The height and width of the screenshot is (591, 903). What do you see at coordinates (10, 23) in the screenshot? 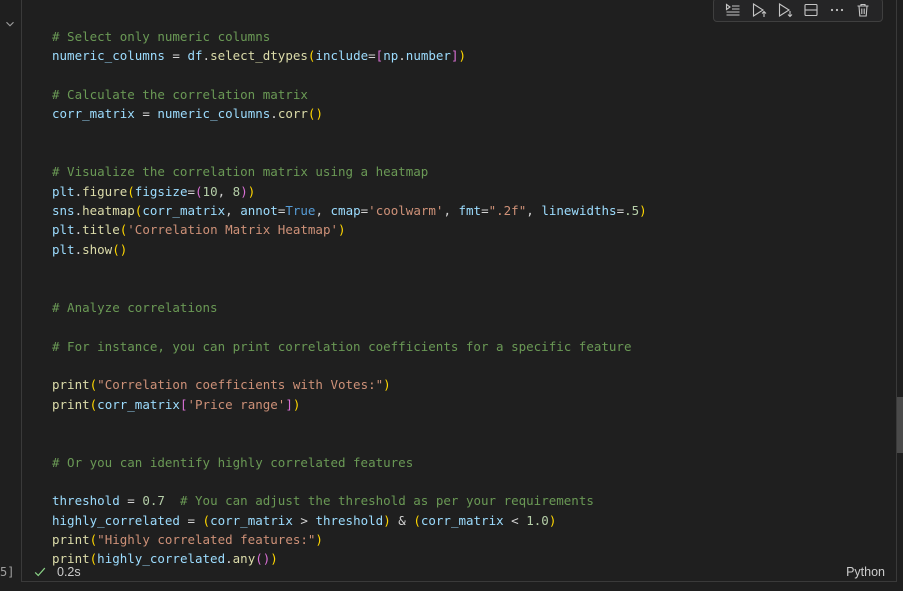
I see `chevron-down-icon` at bounding box center [10, 23].